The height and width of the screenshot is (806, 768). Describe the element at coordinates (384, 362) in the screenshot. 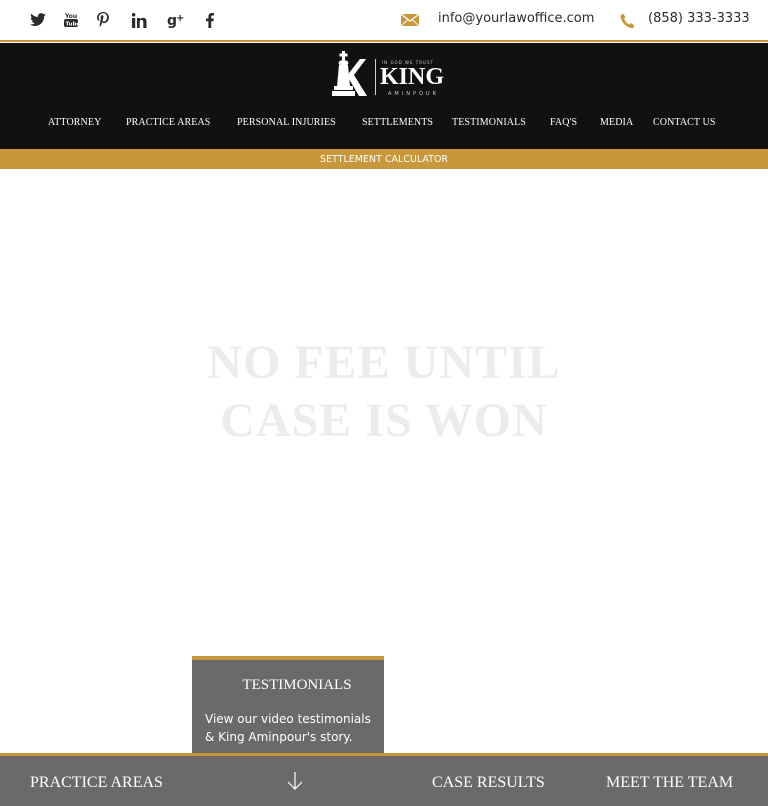

I see `hero-headline-line1: NO FEE UNTIL` at that location.